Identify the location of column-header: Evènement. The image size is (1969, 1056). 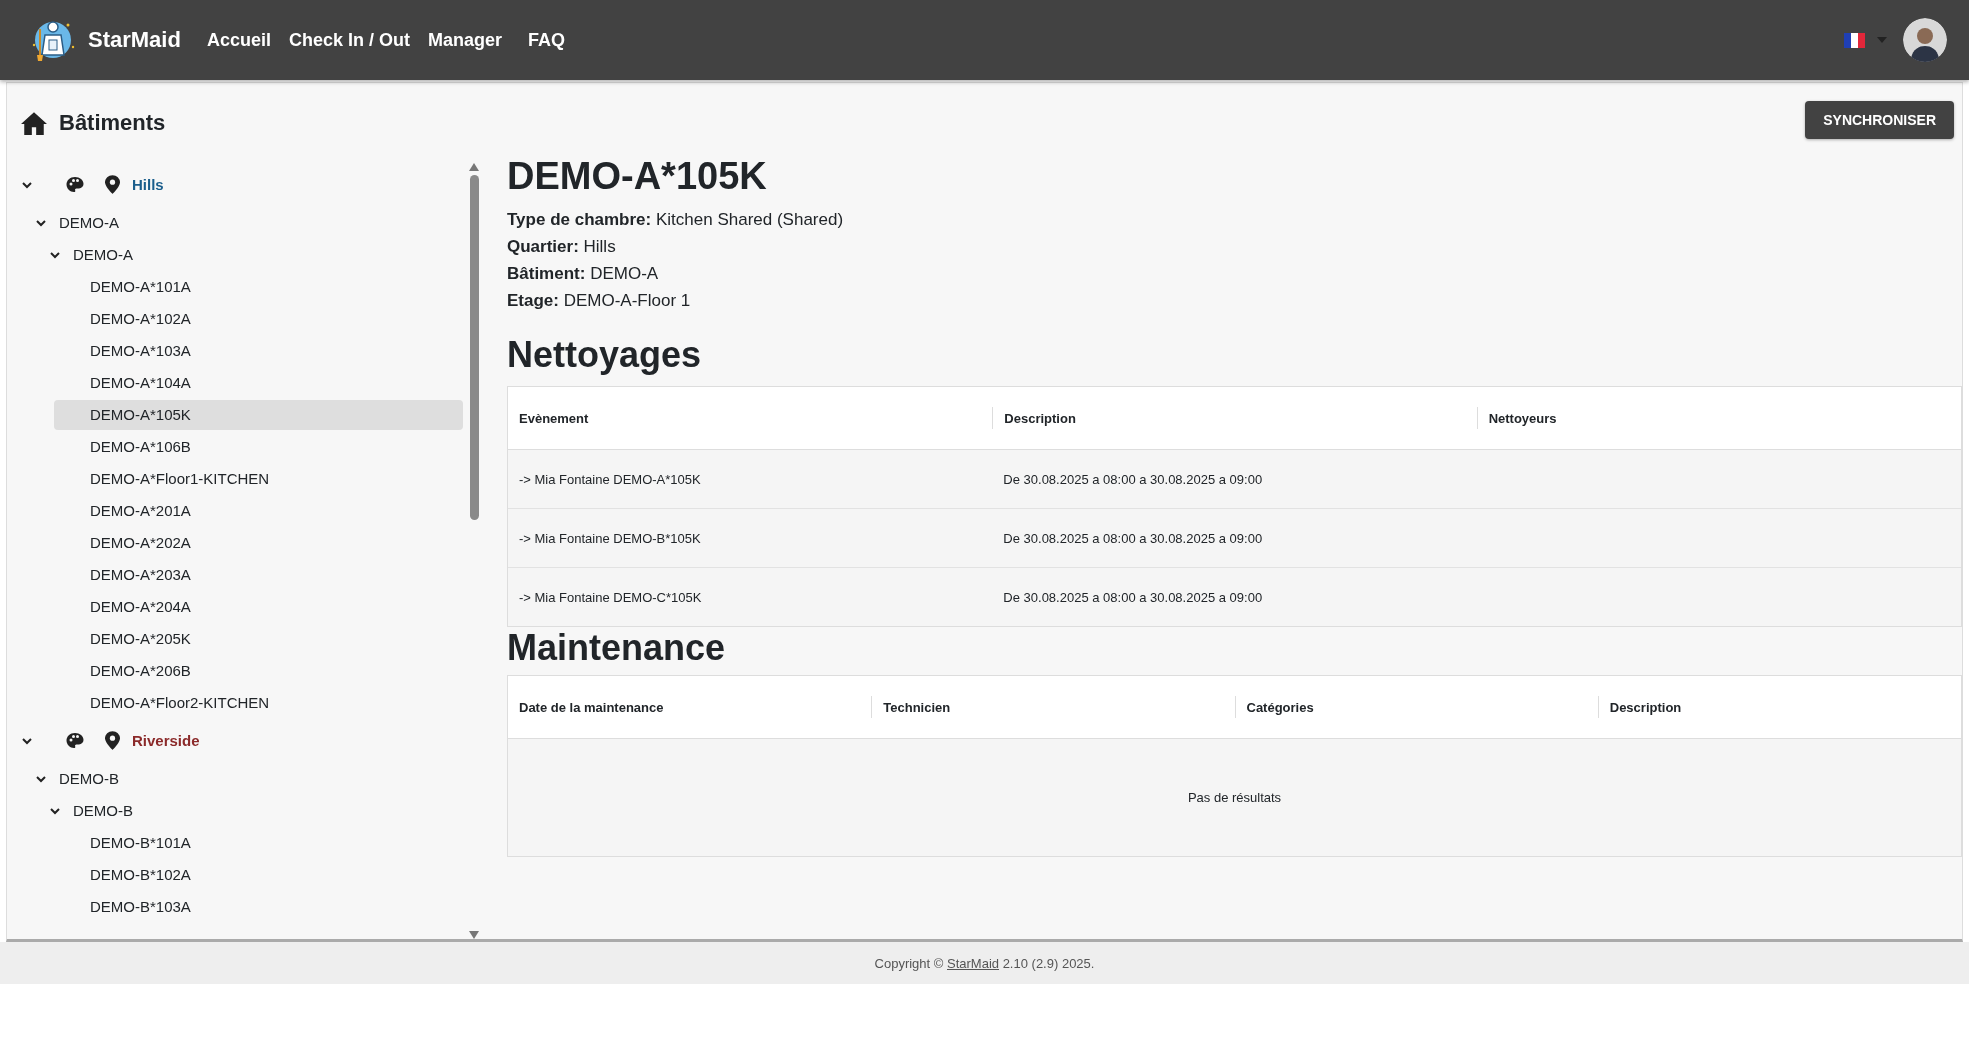
(554, 418).